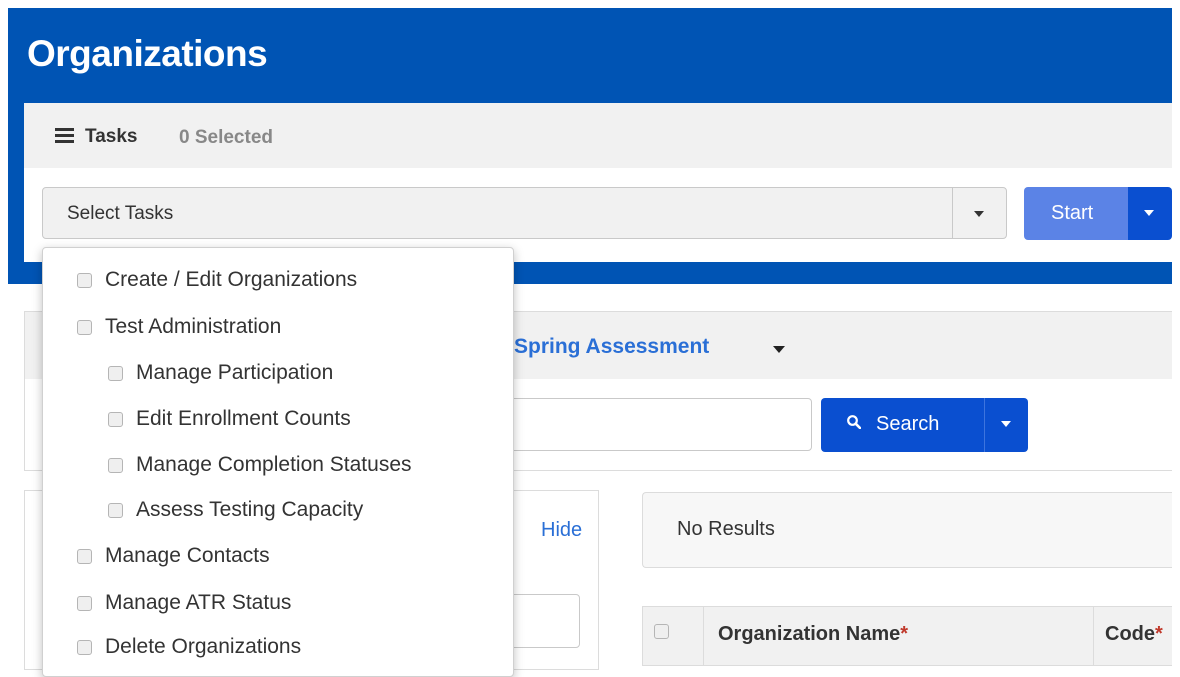 This screenshot has height=677, width=1180. Describe the element at coordinates (120, 213) in the screenshot. I see `select-tasks-placeholder: Select Tasks` at that location.